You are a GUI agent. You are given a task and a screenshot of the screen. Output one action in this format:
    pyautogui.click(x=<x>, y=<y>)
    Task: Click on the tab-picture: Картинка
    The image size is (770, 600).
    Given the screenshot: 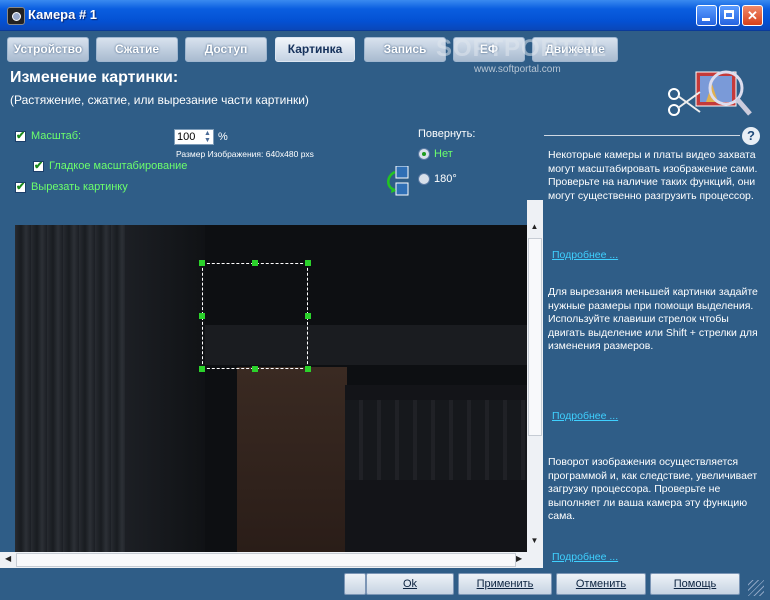 What is the action you would take?
    pyautogui.click(x=315, y=49)
    